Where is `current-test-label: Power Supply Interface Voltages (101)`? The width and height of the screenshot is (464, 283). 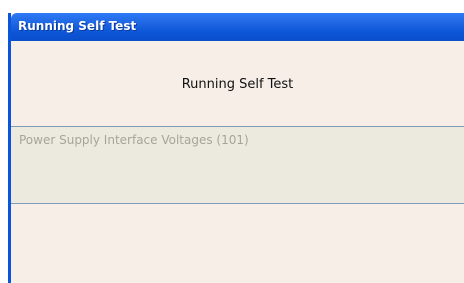
current-test-label: Power Supply Interface Voltages (101) is located at coordinates (134, 140).